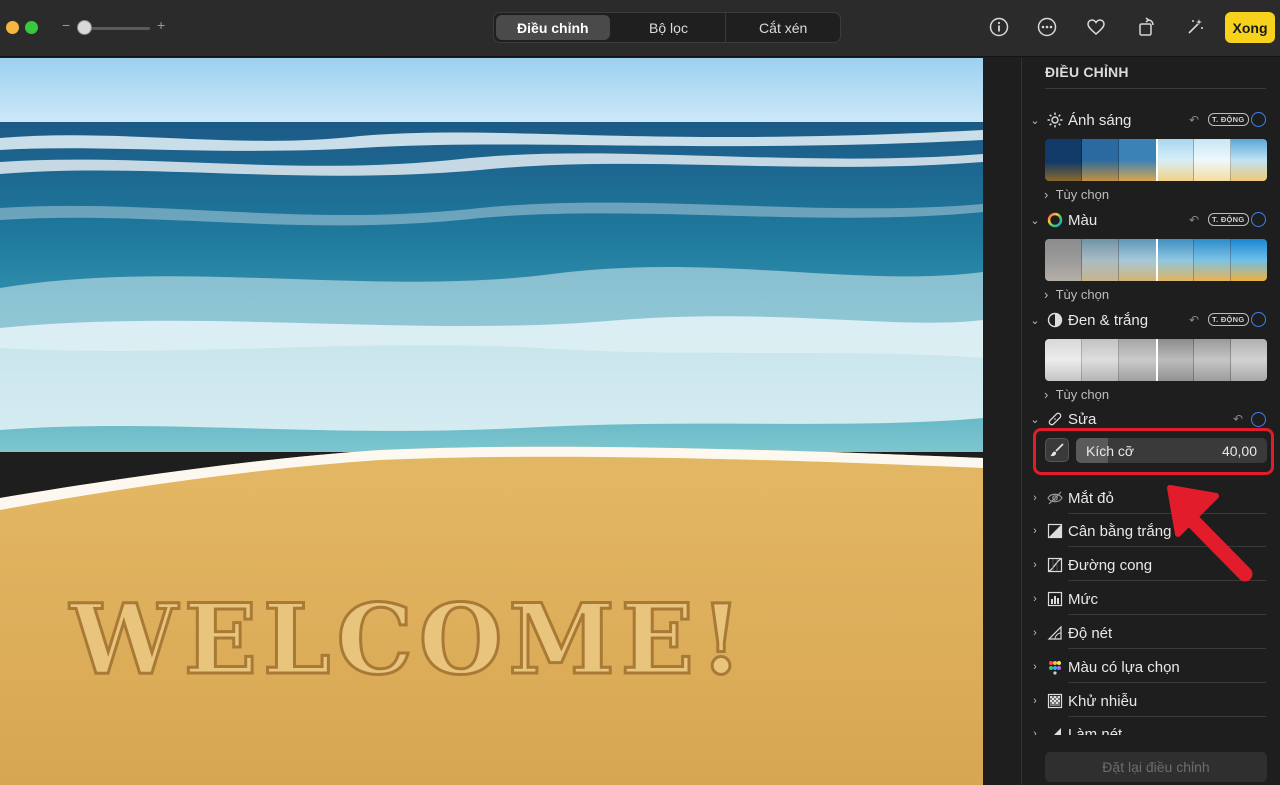  I want to click on sharpen-icon, so click(1055, 730).